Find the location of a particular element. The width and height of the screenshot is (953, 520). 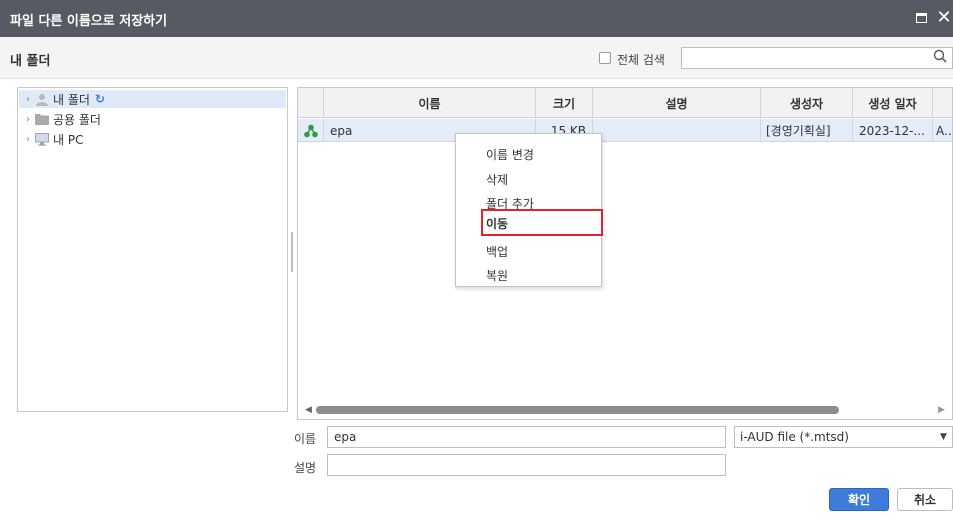

menu-item-restore: 복원 is located at coordinates (497, 275).